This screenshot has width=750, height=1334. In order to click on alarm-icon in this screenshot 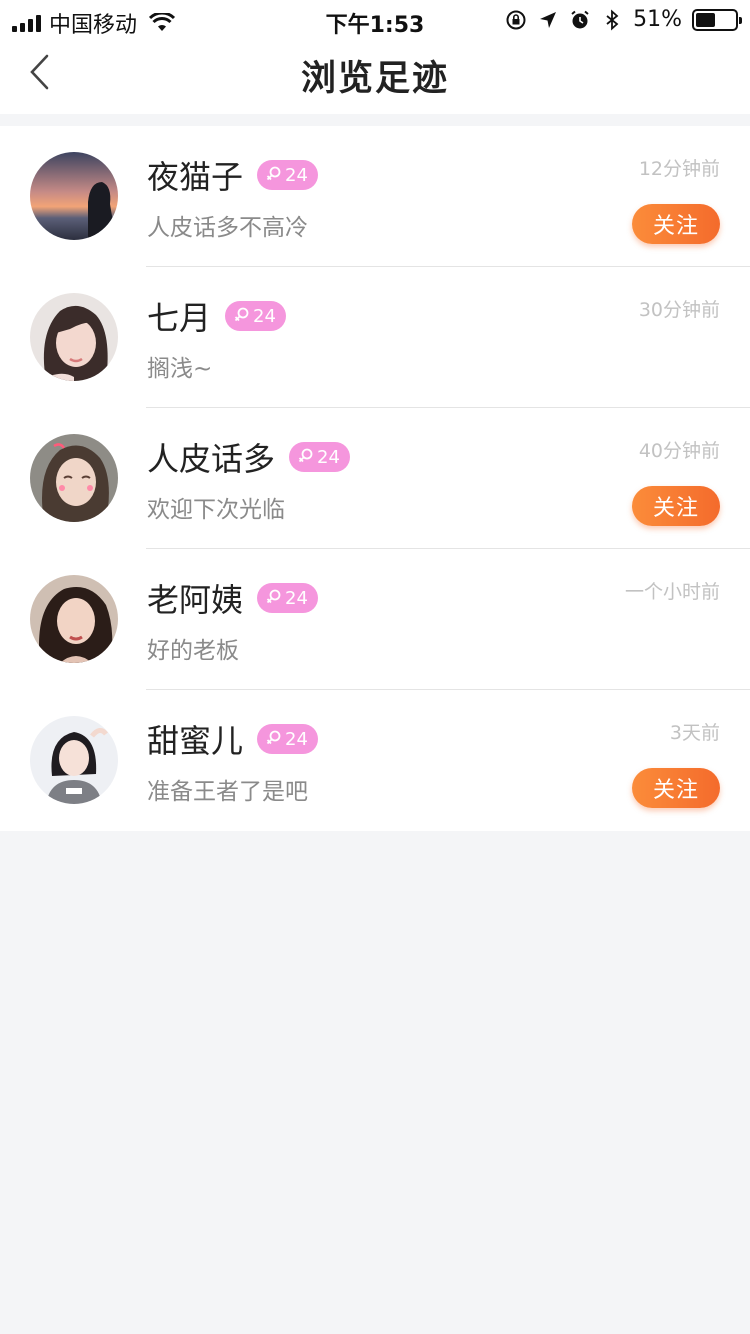, I will do `click(580, 19)`.